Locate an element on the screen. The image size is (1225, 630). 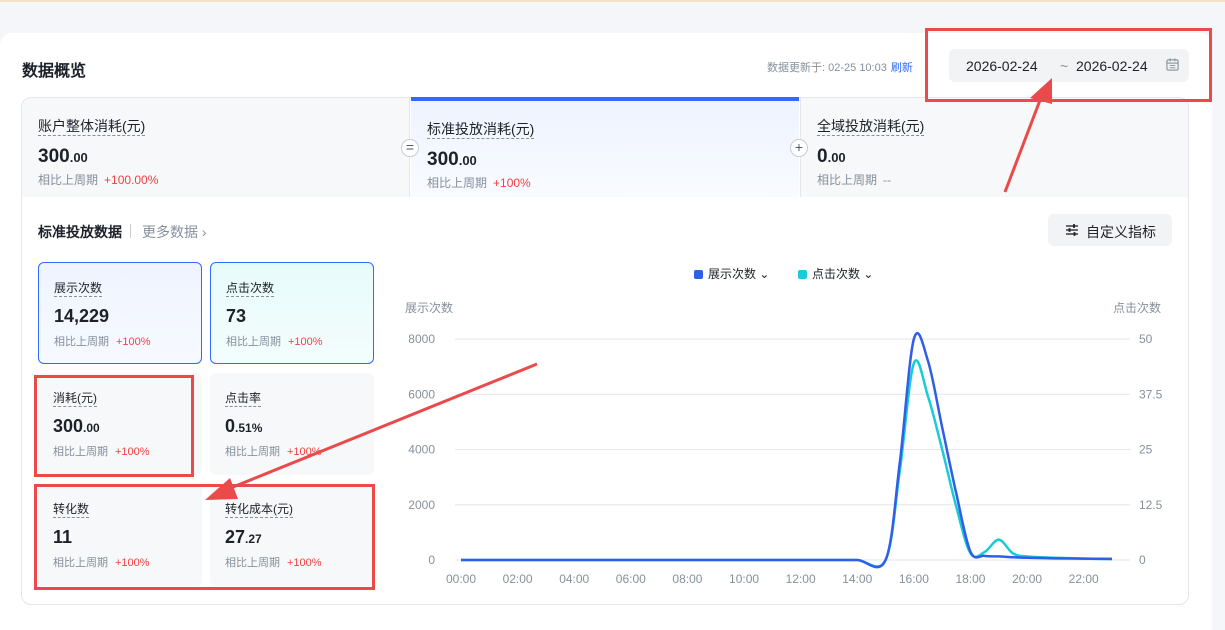
y-right-tick-label: 0 is located at coordinates (1142, 560).